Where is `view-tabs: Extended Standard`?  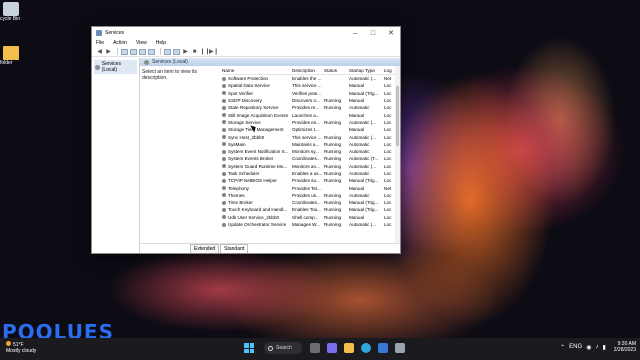
view-tabs: Extended Standard is located at coordinates (270, 248).